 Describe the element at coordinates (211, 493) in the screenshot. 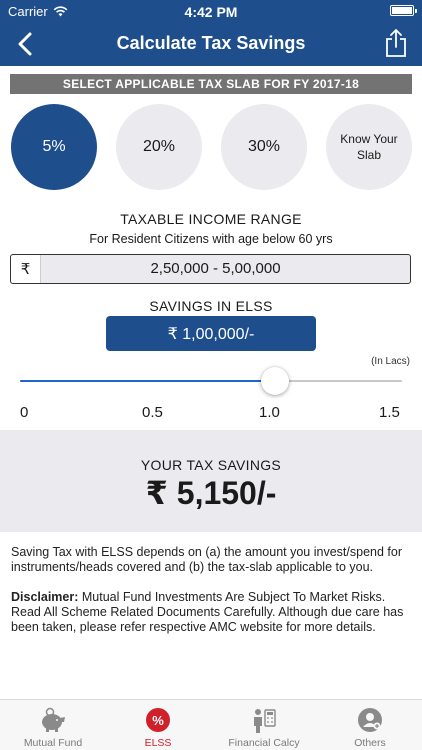

I see `tax-savings-value: ₹ 5,150/-` at that location.